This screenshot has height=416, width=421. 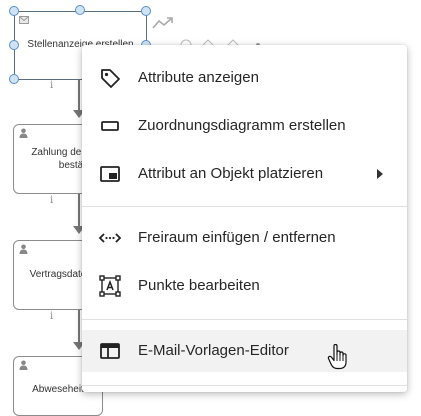 What do you see at coordinates (110, 351) in the screenshot?
I see `email-template-icon` at bounding box center [110, 351].